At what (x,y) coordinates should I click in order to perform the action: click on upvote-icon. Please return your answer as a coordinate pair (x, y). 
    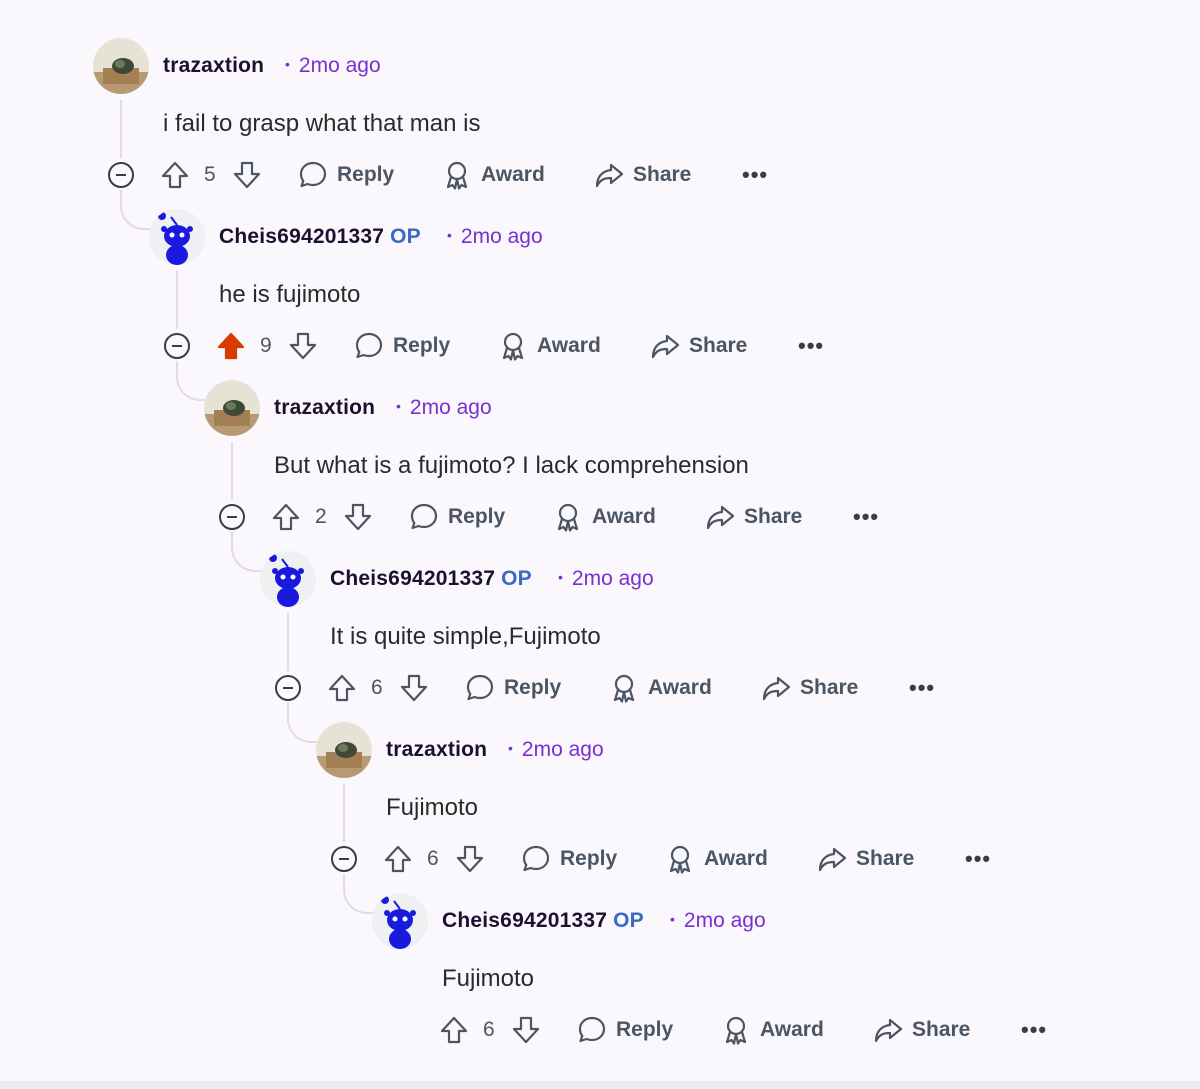
    Looking at the image, I should click on (454, 1030).